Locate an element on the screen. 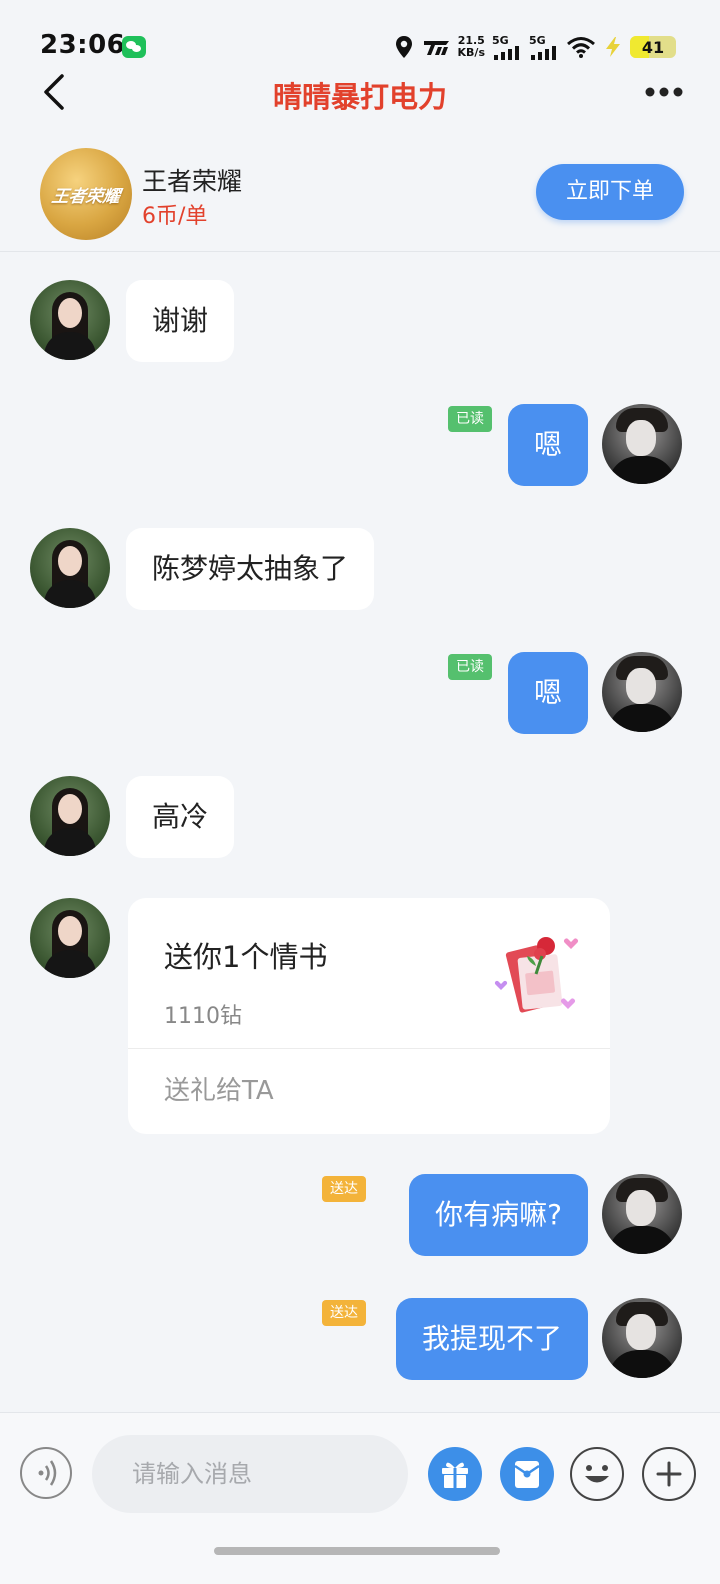 This screenshot has width=720, height=1584. red-packet-icon is located at coordinates (527, 1474).